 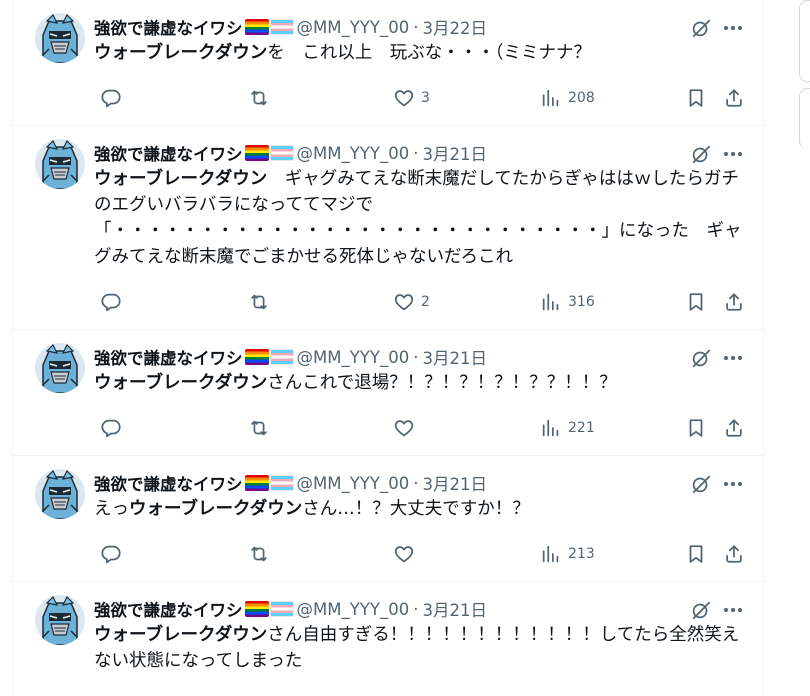 I want to click on like-button: 3, so click(x=408, y=98).